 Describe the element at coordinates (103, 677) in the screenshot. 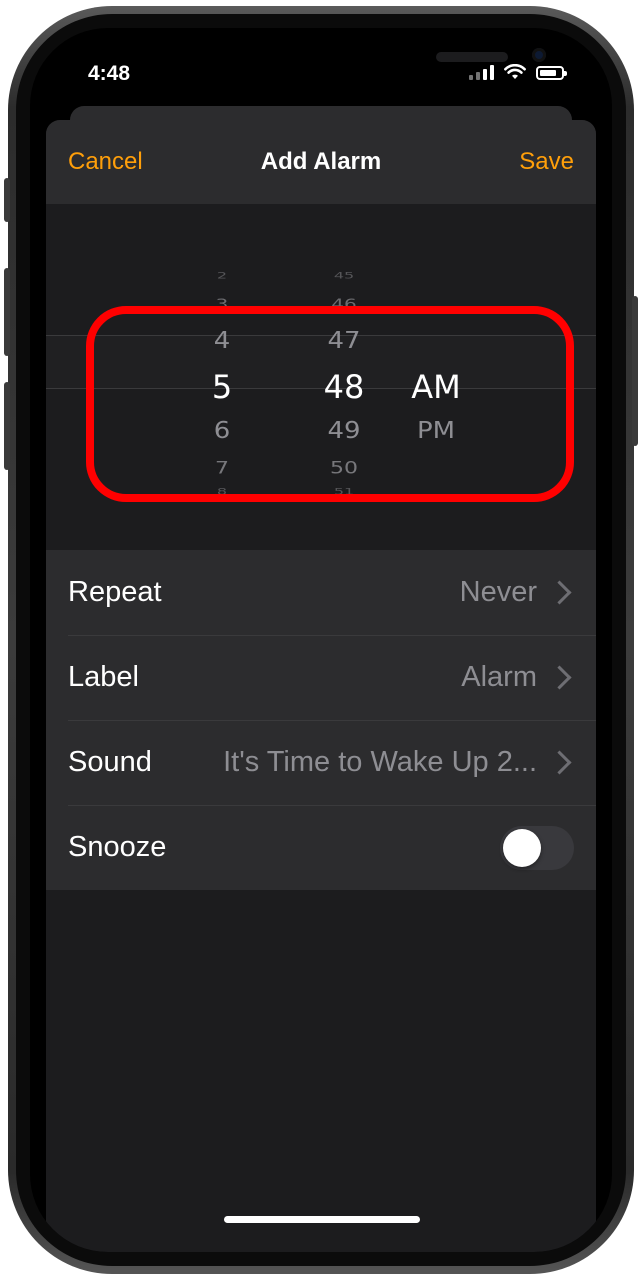

I see `label-label: Label` at that location.